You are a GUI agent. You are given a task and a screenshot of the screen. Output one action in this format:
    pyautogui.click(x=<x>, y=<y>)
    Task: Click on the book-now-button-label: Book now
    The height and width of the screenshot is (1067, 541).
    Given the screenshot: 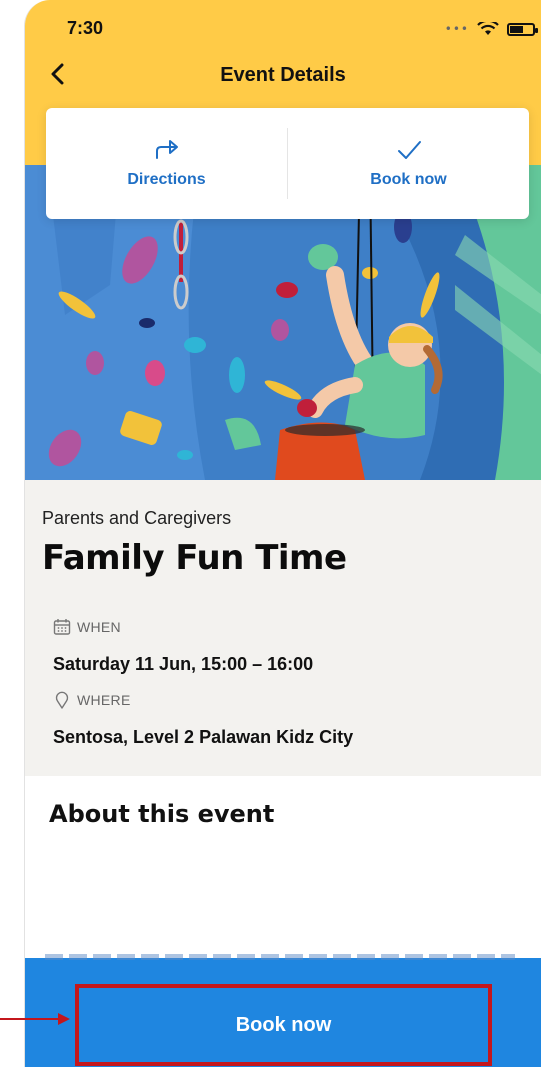 What is the action you would take?
    pyautogui.click(x=283, y=1024)
    